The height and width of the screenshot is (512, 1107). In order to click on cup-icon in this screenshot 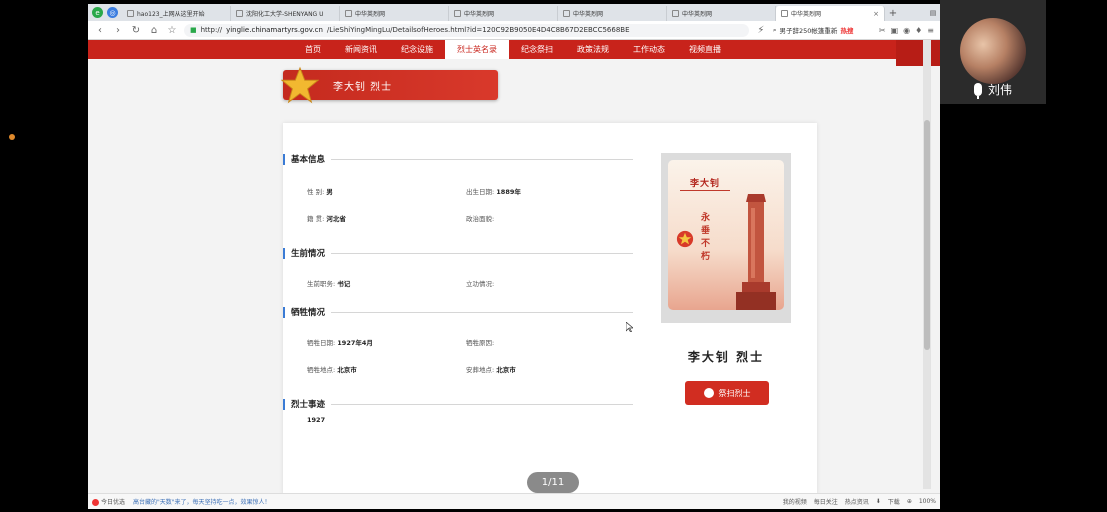, I will do `click(708, 393)`.